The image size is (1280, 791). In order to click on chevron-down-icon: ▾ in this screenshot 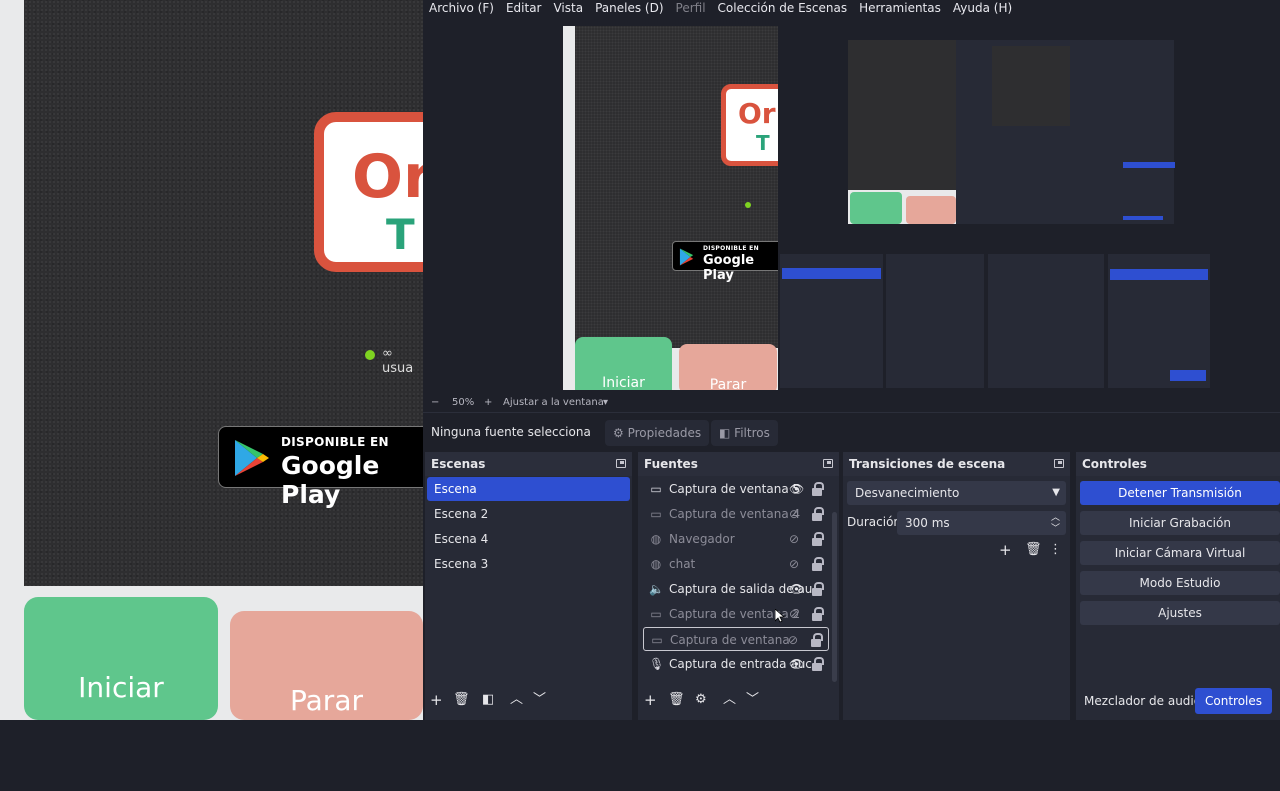, I will do `click(605, 403)`.